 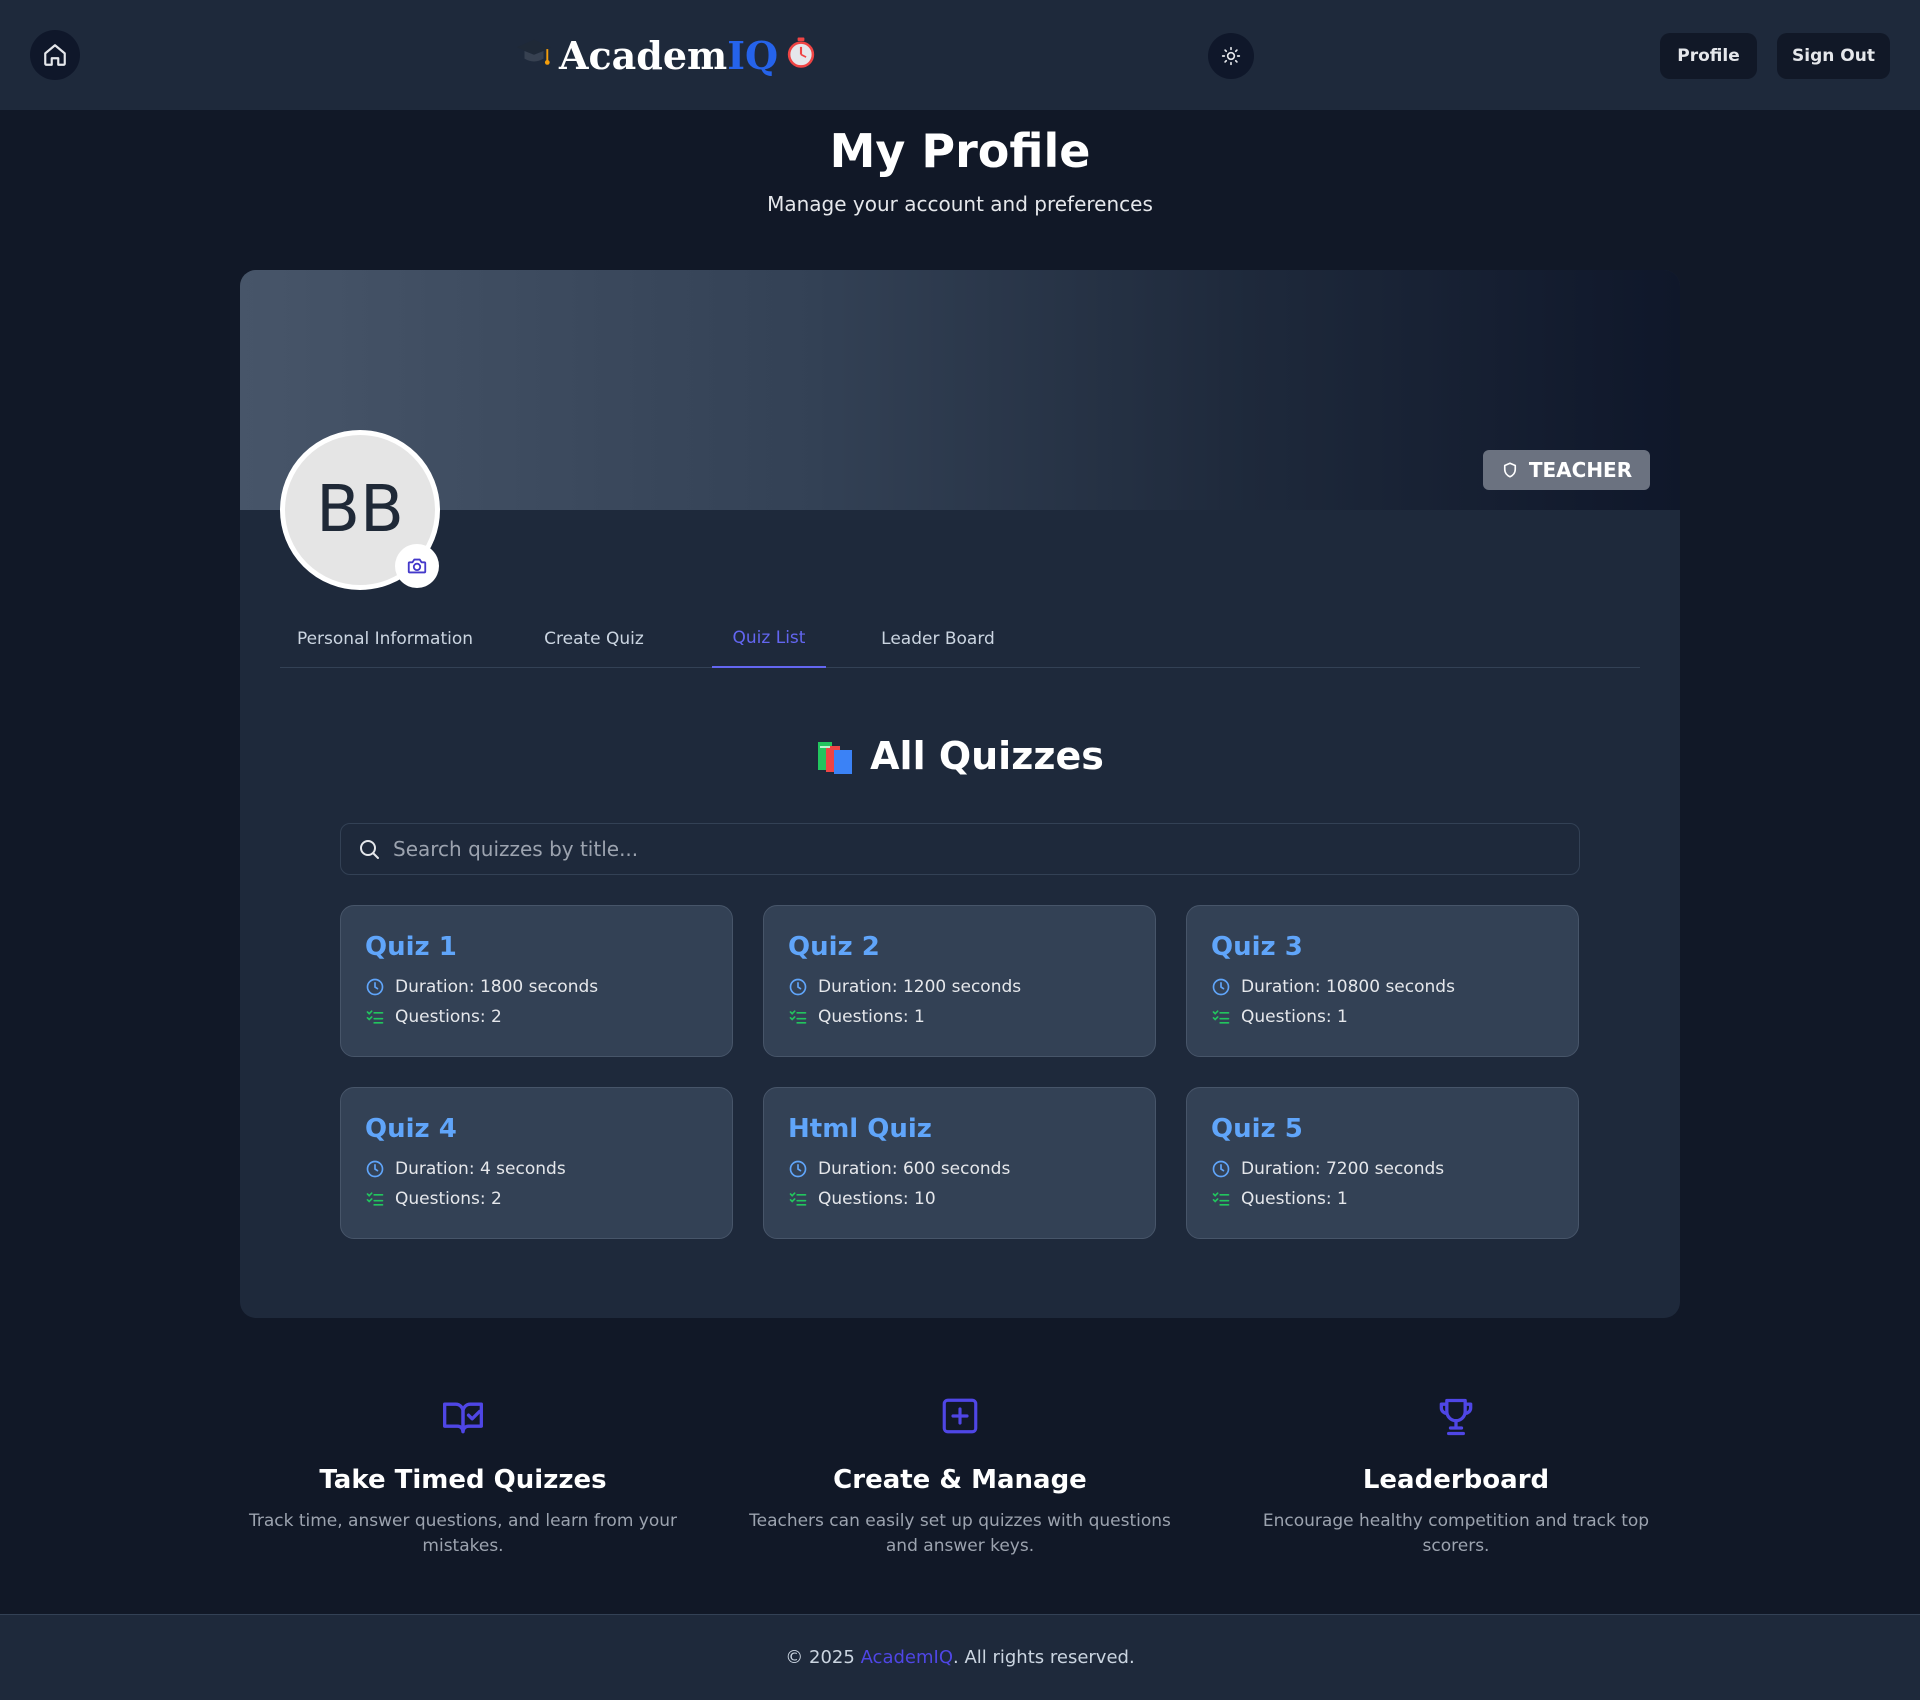 I want to click on change-avatar-button, so click(x=417, y=566).